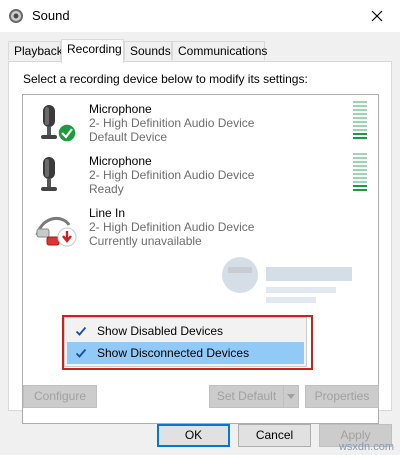 This screenshot has width=400, height=455. Describe the element at coordinates (35, 50) in the screenshot. I see `tab-playback: Playback` at that location.